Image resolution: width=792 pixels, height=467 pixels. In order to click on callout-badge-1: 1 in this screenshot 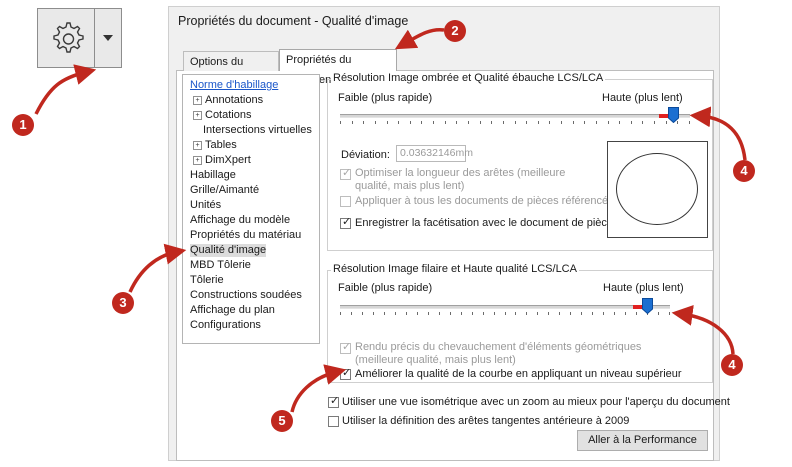, I will do `click(23, 125)`.